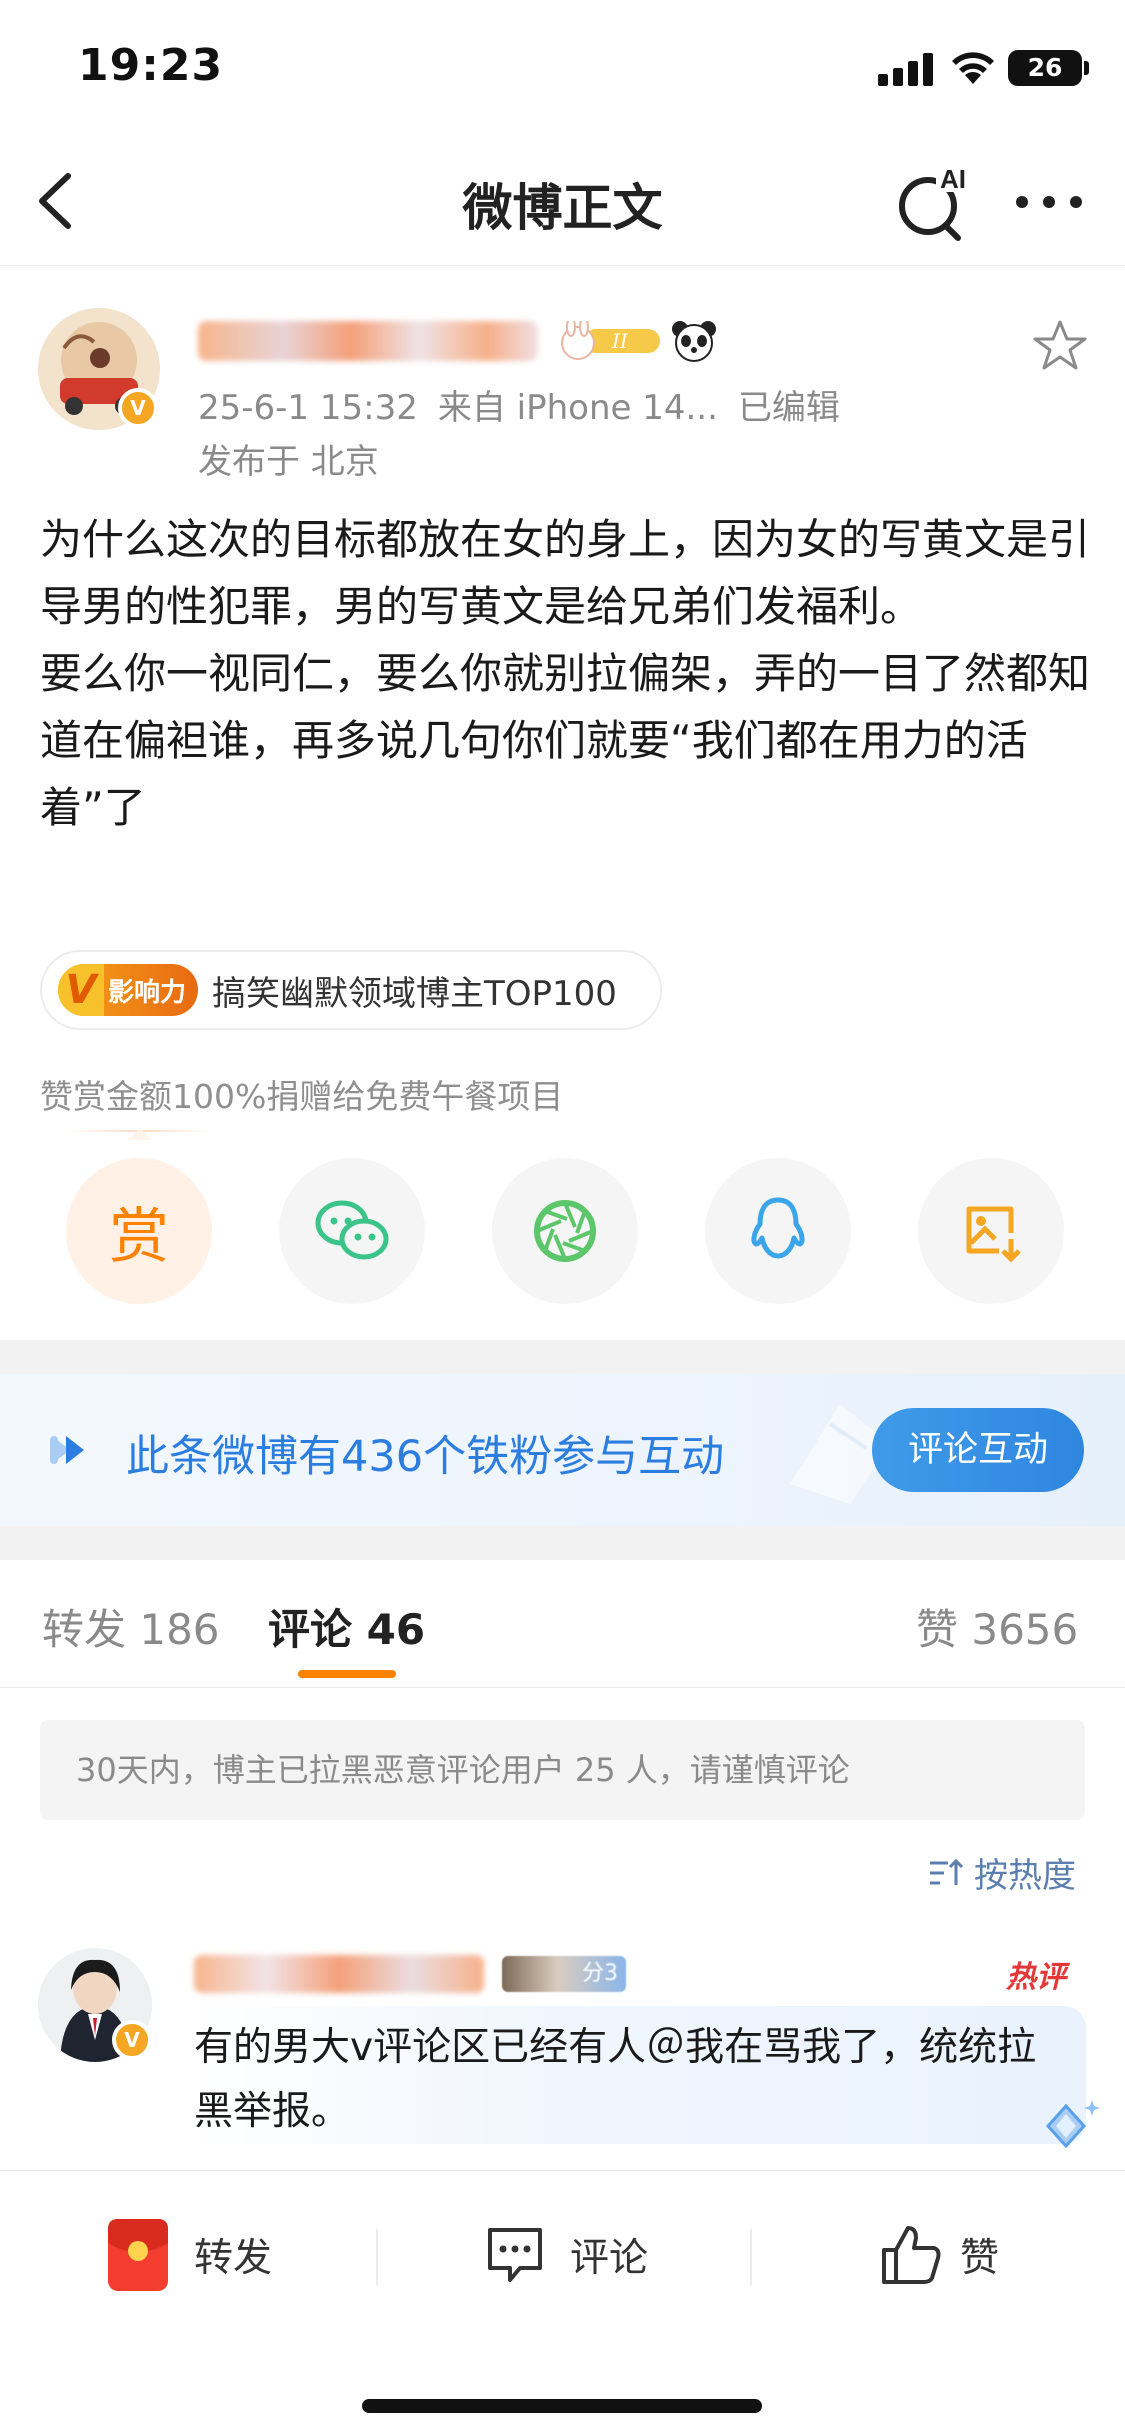 This screenshot has width=1125, height=2436. I want to click on fans-interaction-icon, so click(67, 1450).